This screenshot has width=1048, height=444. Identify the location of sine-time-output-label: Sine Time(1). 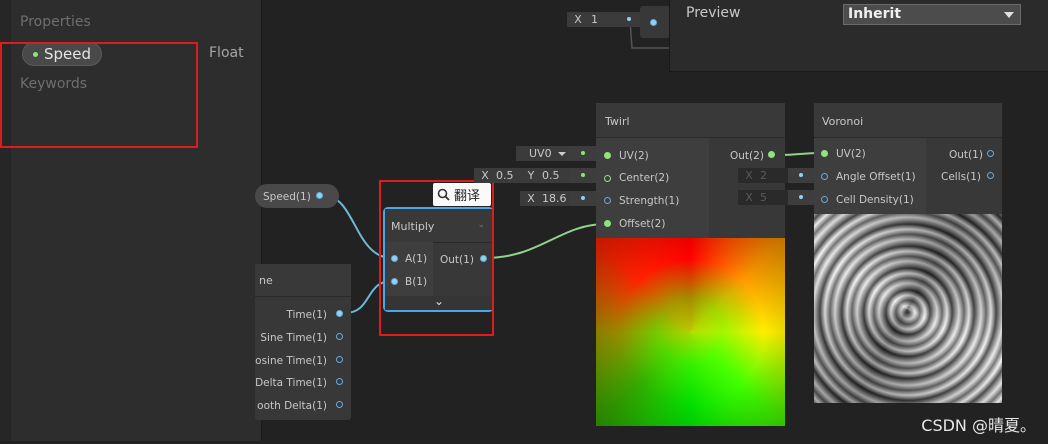
(293, 338).